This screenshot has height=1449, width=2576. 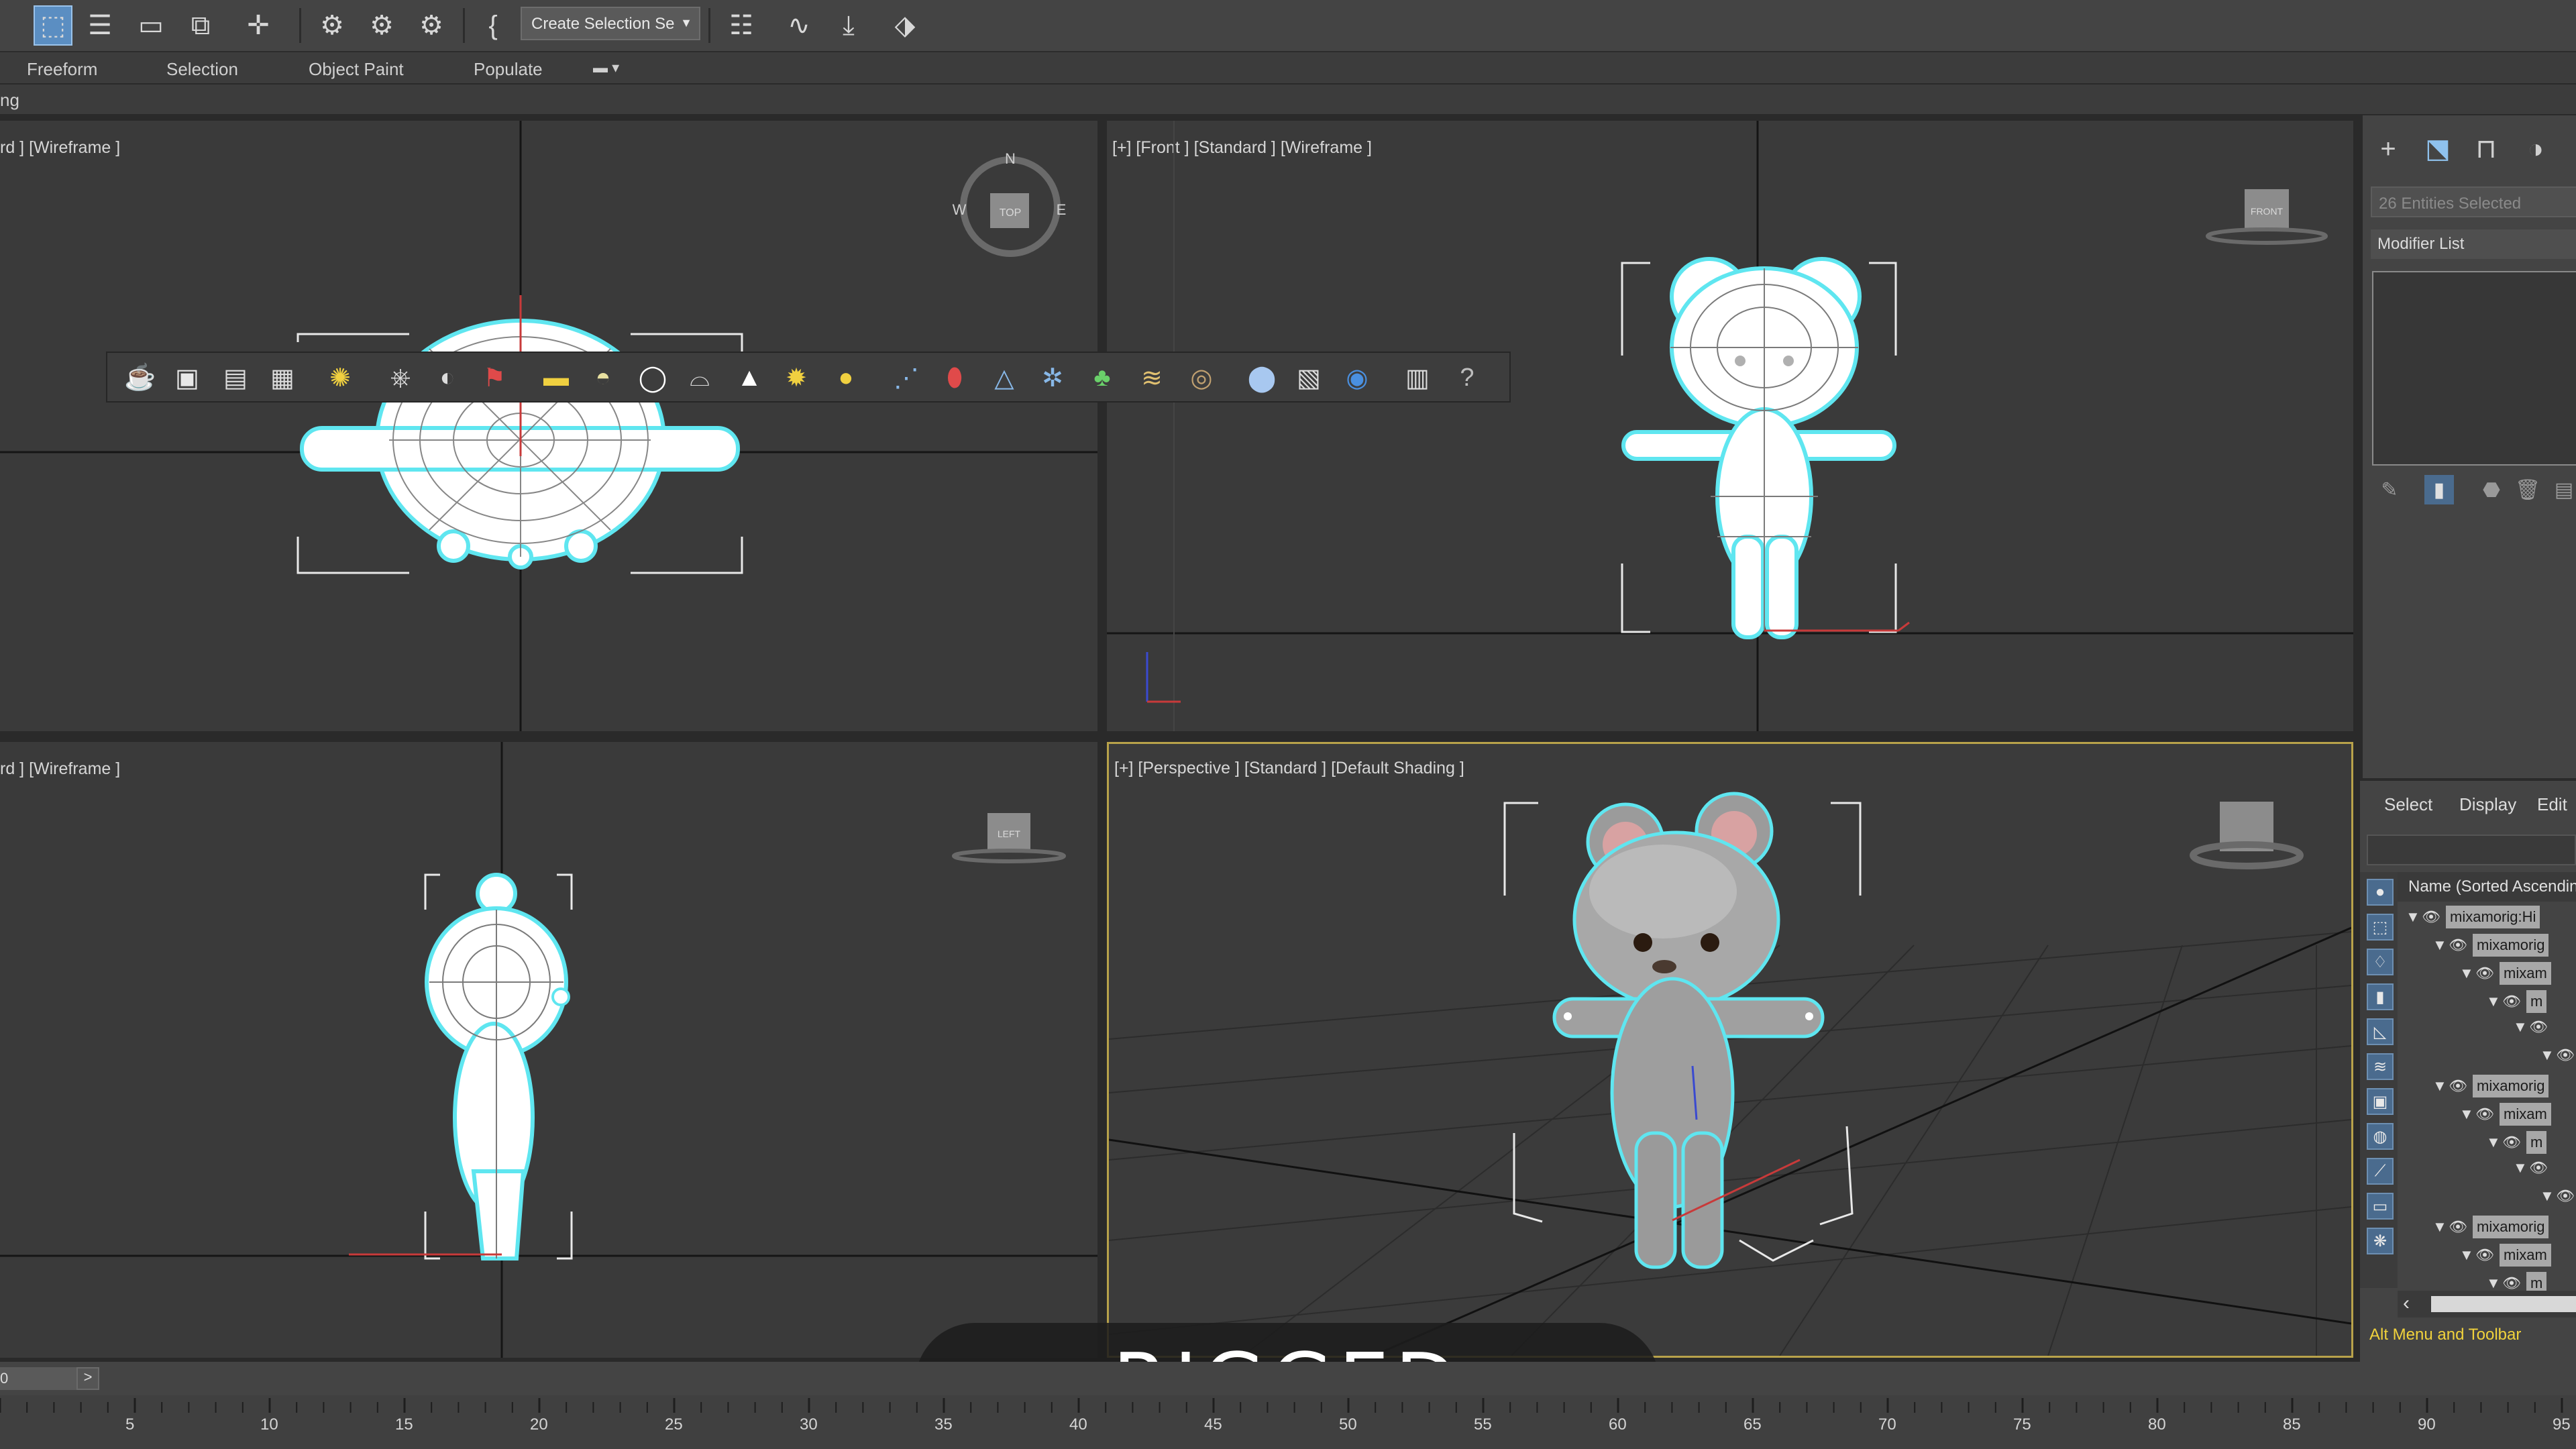 I want to click on schematic-icon: ⤓, so click(x=848, y=25).